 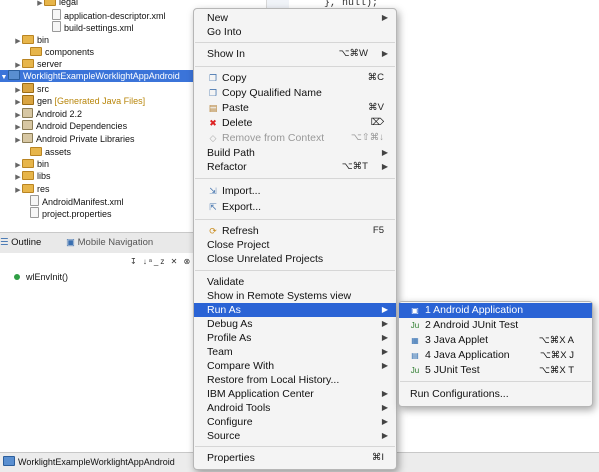 I want to click on tree-item-gen: ▶ gen [Generated Java Files], so click(x=79, y=101).